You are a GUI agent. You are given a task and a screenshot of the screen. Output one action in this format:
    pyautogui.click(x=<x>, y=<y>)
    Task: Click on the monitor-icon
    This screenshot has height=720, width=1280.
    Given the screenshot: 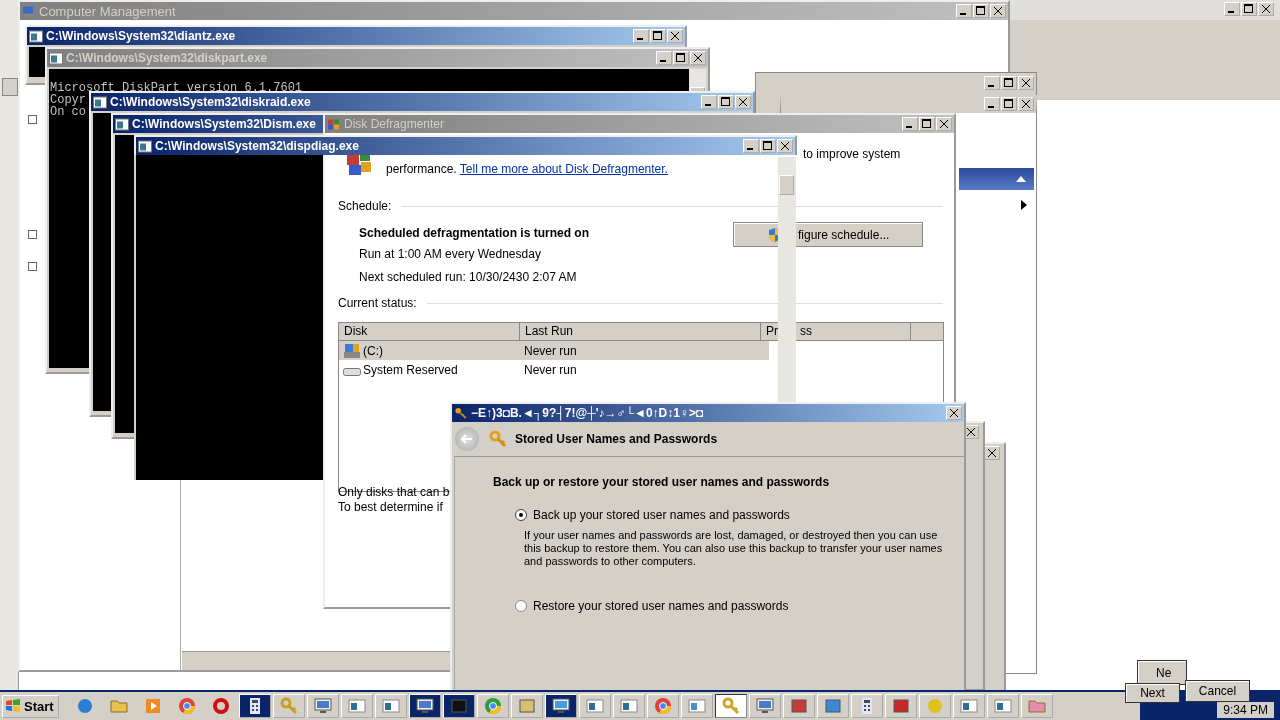 What is the action you would take?
    pyautogui.click(x=560, y=706)
    